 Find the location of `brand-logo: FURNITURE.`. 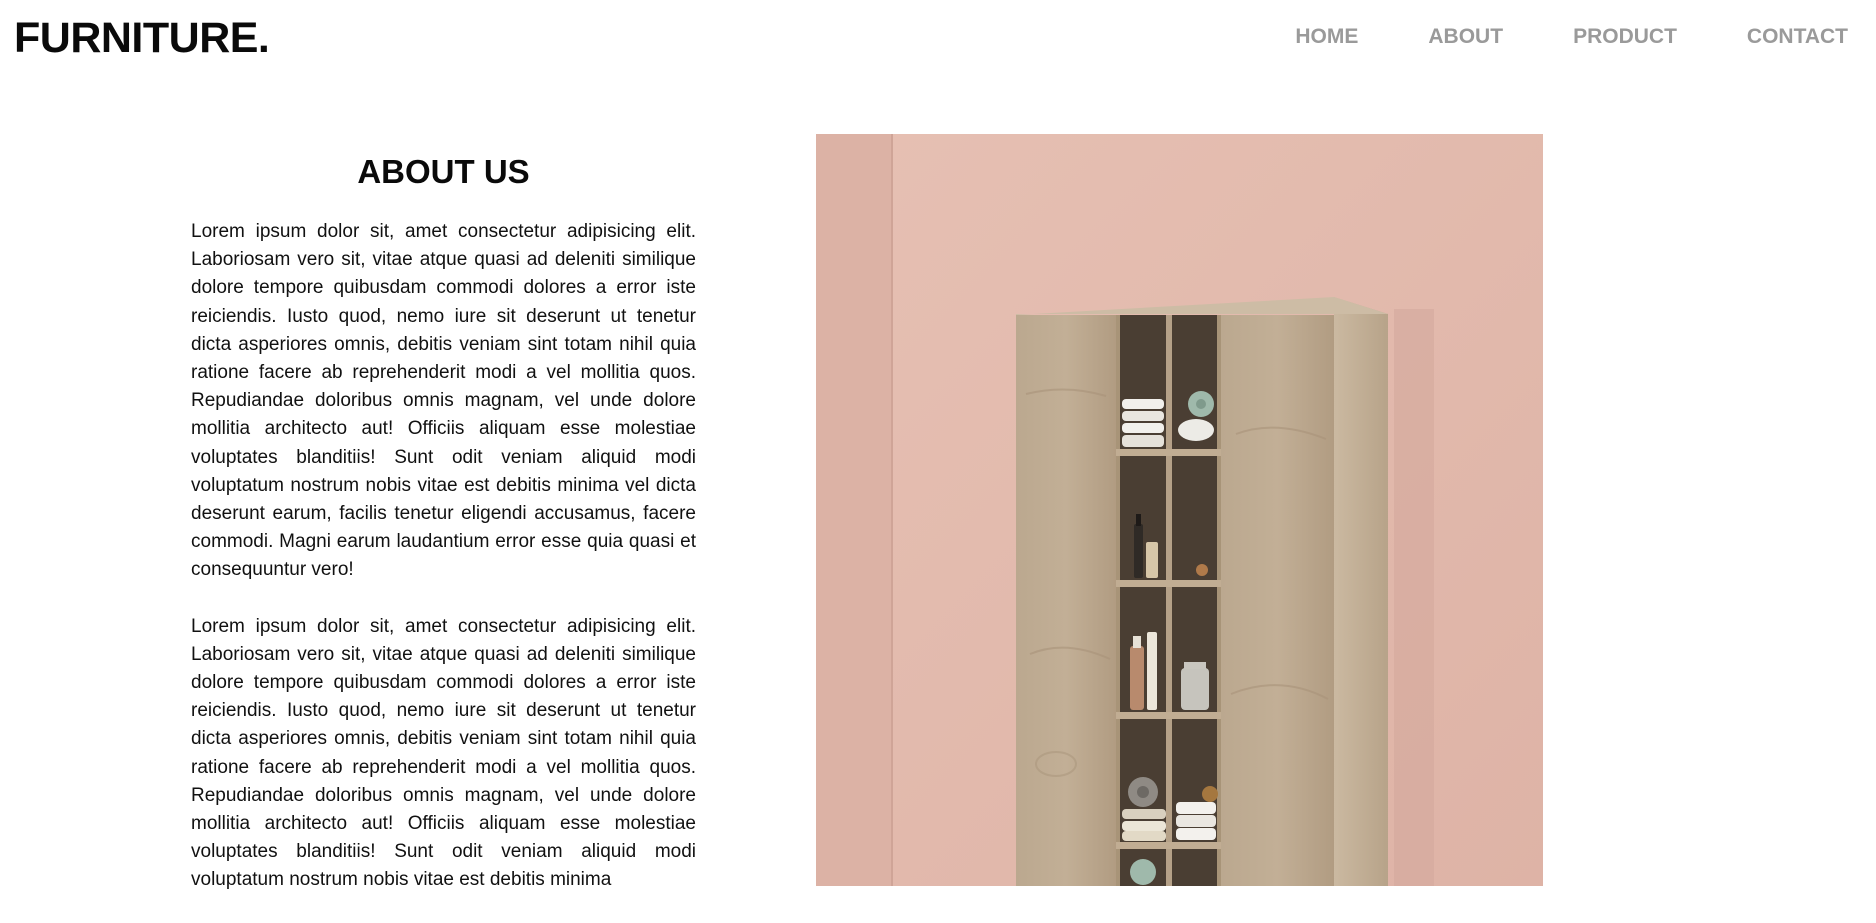

brand-logo: FURNITURE. is located at coordinates (142, 38).